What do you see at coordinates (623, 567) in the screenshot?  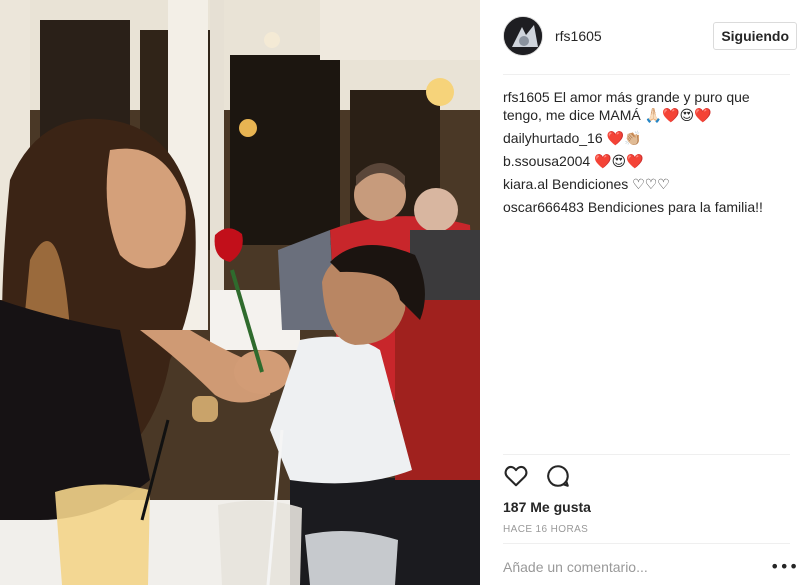 I see `comment-input` at bounding box center [623, 567].